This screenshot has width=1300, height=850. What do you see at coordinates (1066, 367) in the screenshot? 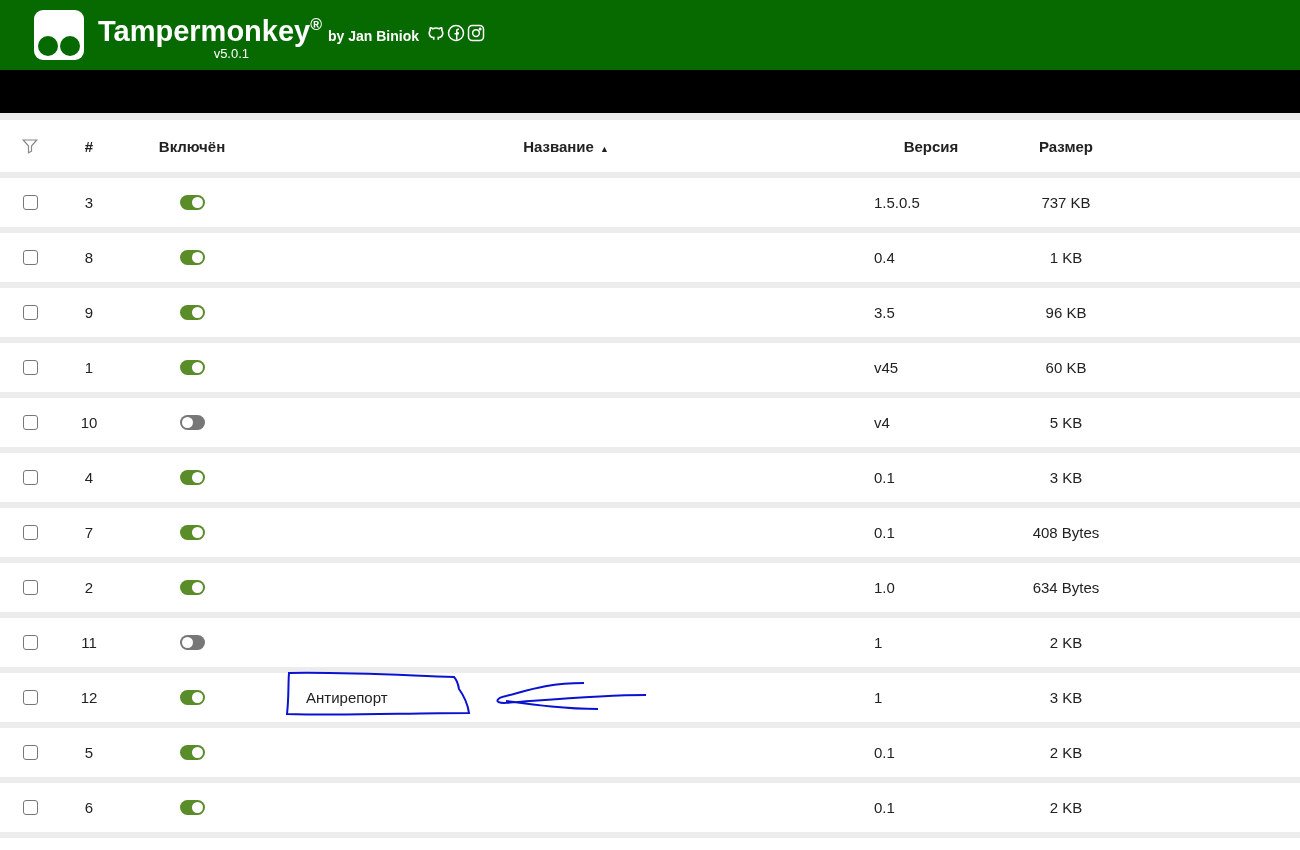
I see `size-cell-text: 60 KB` at bounding box center [1066, 367].